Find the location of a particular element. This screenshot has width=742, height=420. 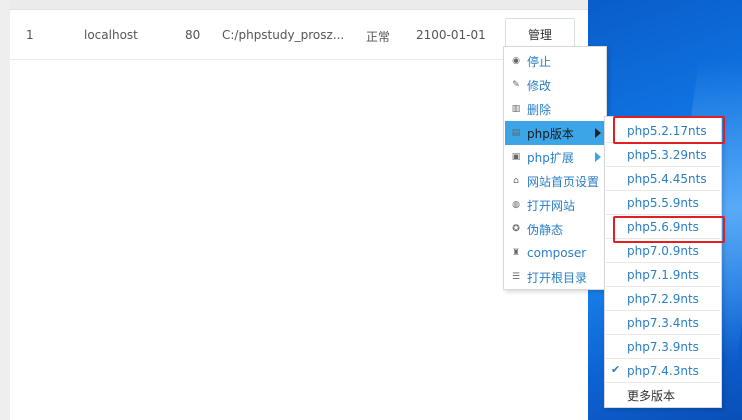

gear-icon: ✪ is located at coordinates (516, 229).